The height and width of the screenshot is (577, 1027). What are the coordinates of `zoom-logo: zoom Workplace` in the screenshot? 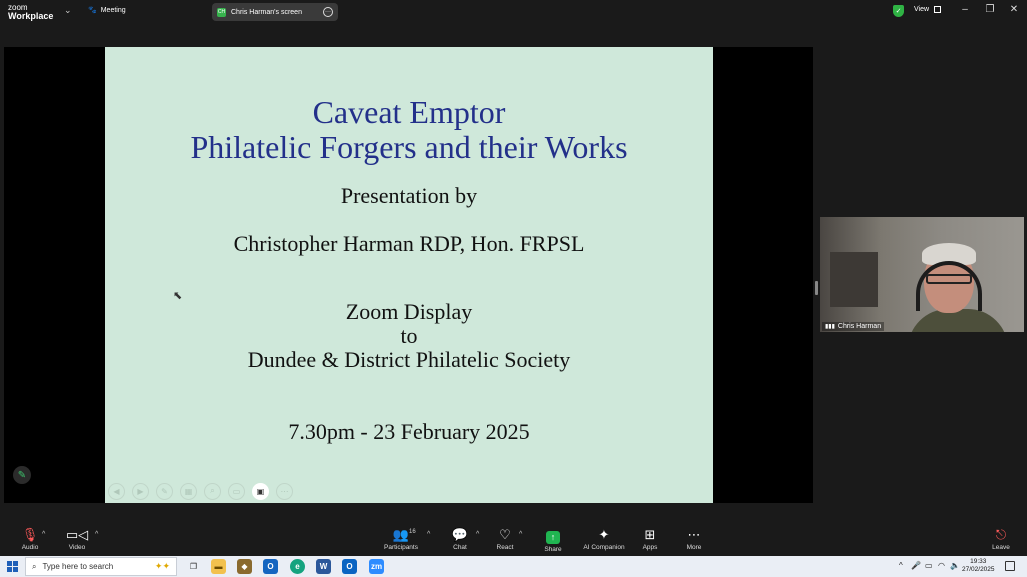 It's located at (30, 12).